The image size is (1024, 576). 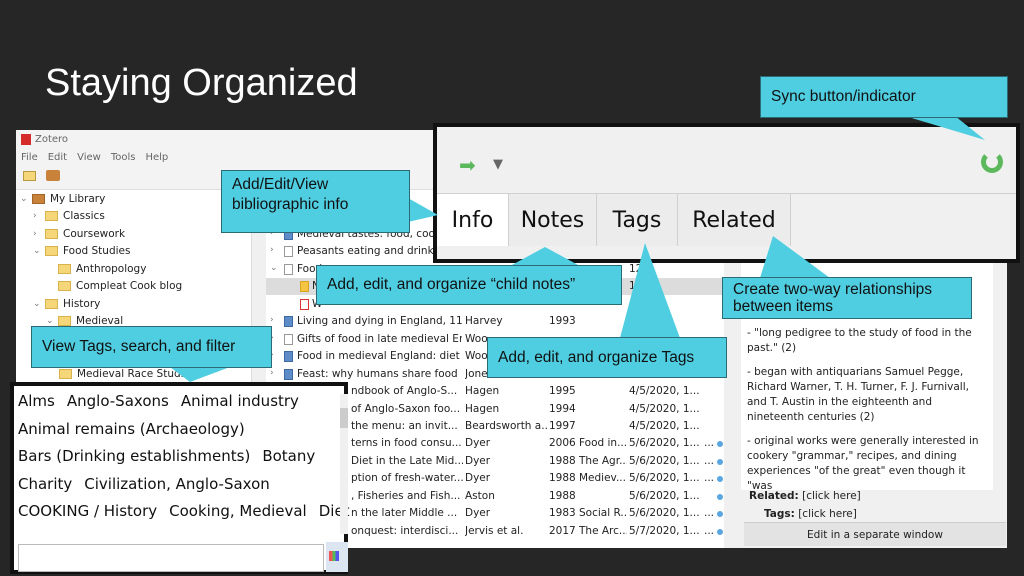 What do you see at coordinates (315, 201) in the screenshot?
I see `info-callout: Add/Edit/View bibliographic info` at bounding box center [315, 201].